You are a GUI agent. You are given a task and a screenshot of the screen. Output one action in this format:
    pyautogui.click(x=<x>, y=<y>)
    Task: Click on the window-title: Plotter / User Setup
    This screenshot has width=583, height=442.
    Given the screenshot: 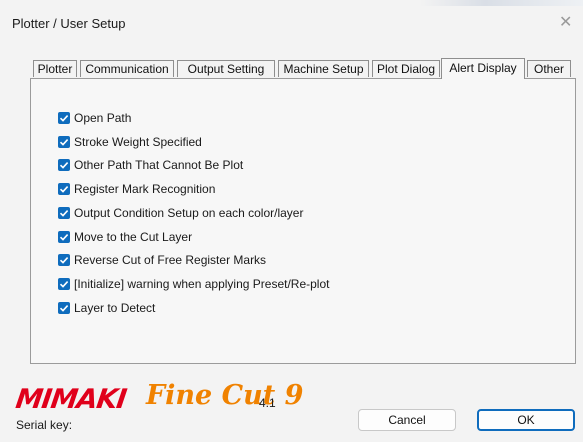 What is the action you would take?
    pyautogui.click(x=69, y=23)
    